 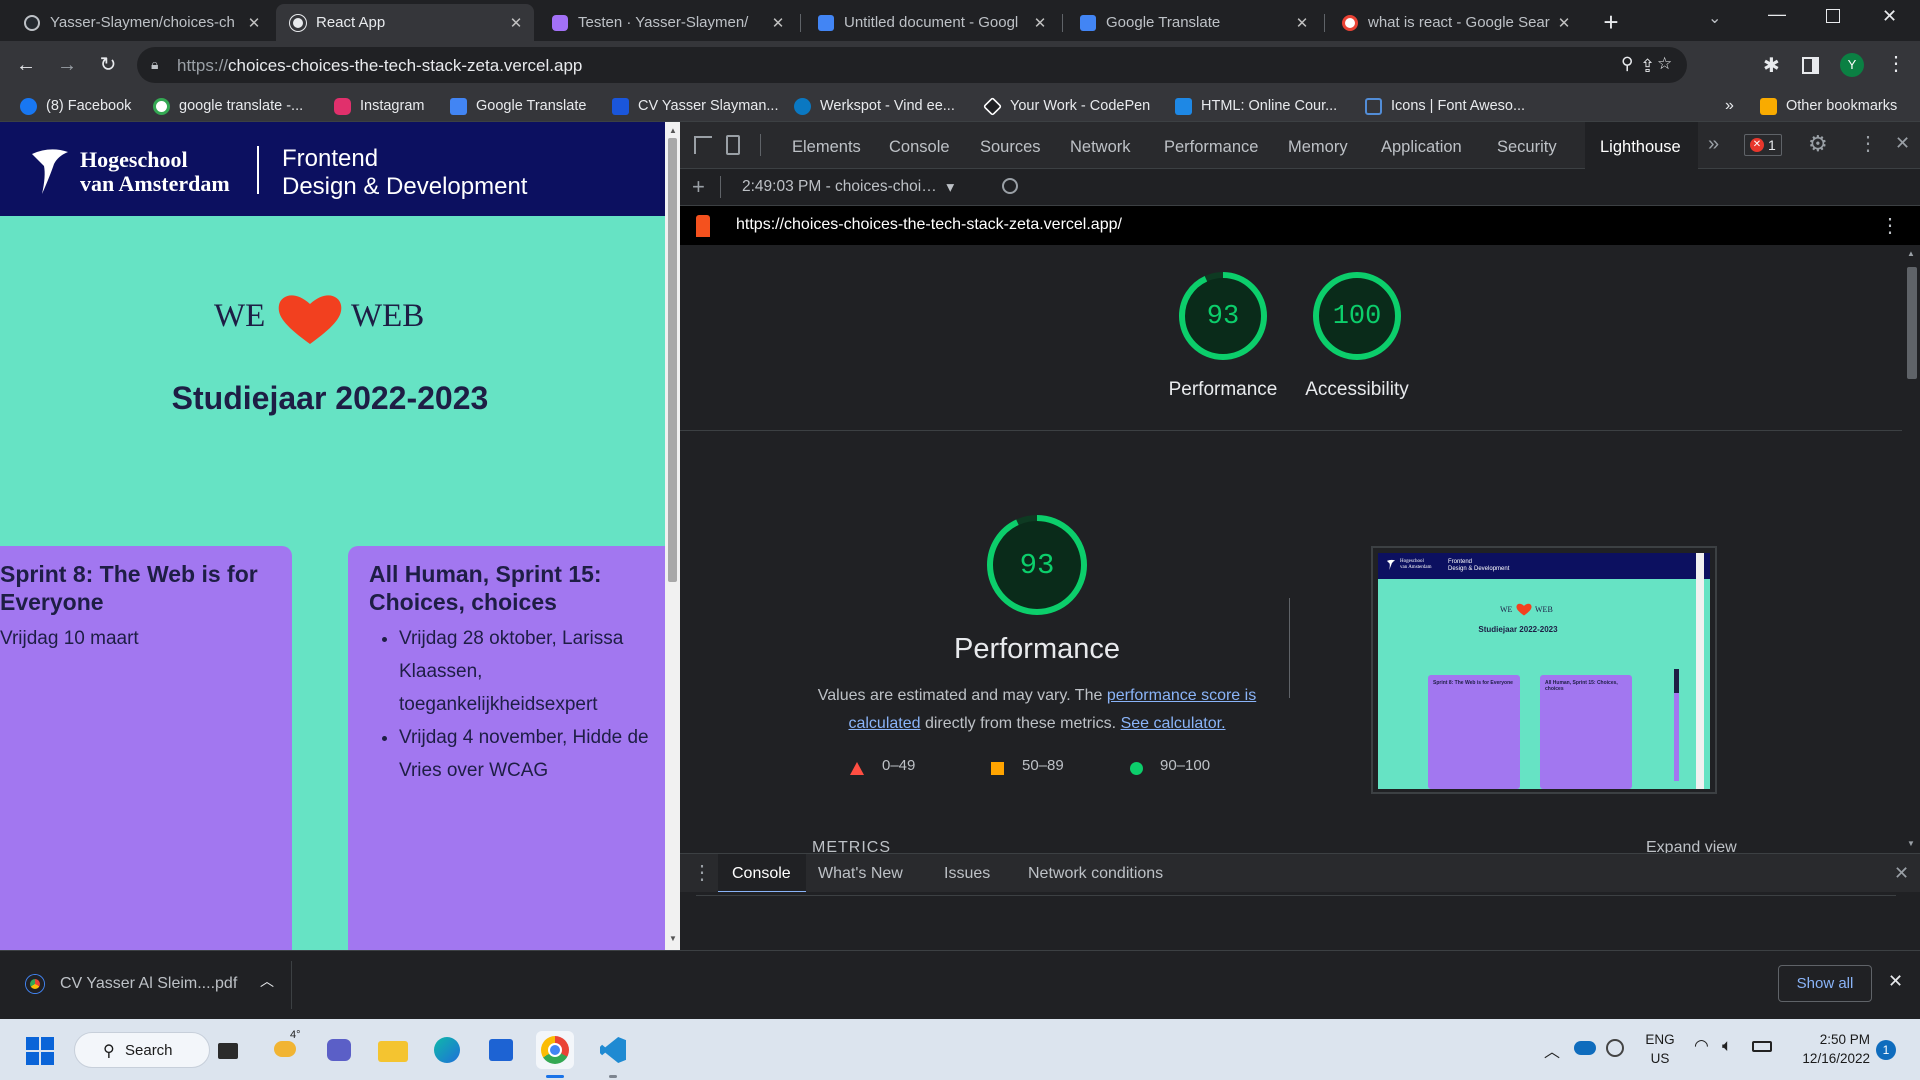 I want to click on close-window-button: ✕, so click(x=1889, y=16).